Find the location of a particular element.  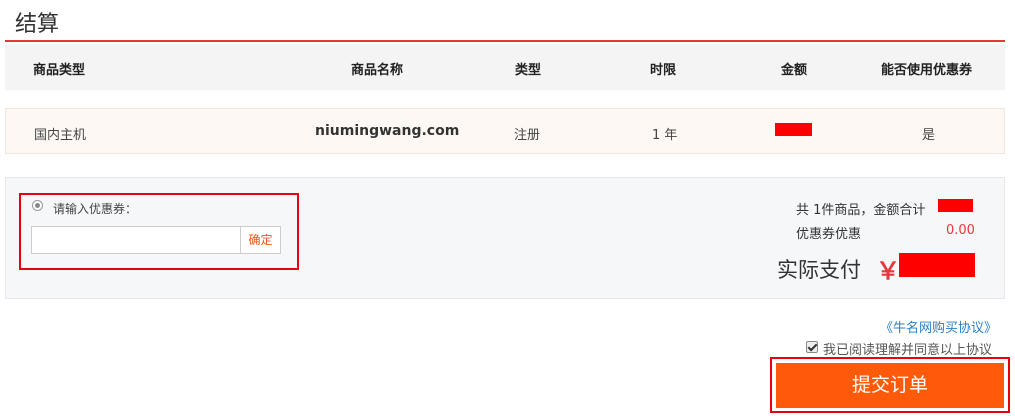

cell-duration: 1 年 is located at coordinates (665, 135).